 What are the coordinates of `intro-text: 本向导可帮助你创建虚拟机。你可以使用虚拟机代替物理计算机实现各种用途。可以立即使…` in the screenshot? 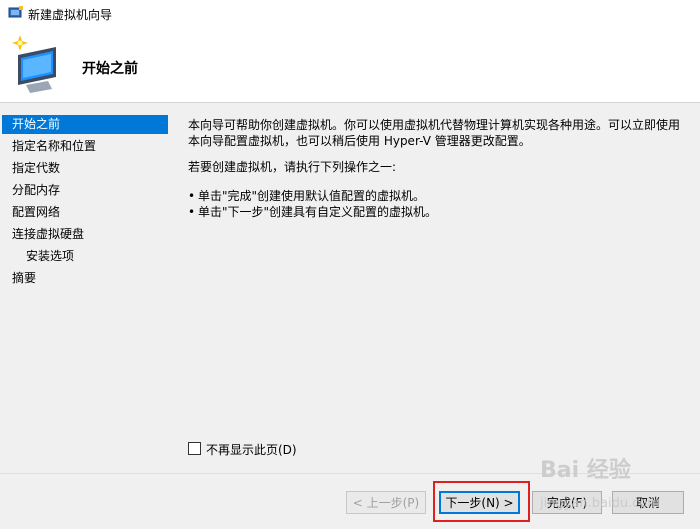 It's located at (434, 133).